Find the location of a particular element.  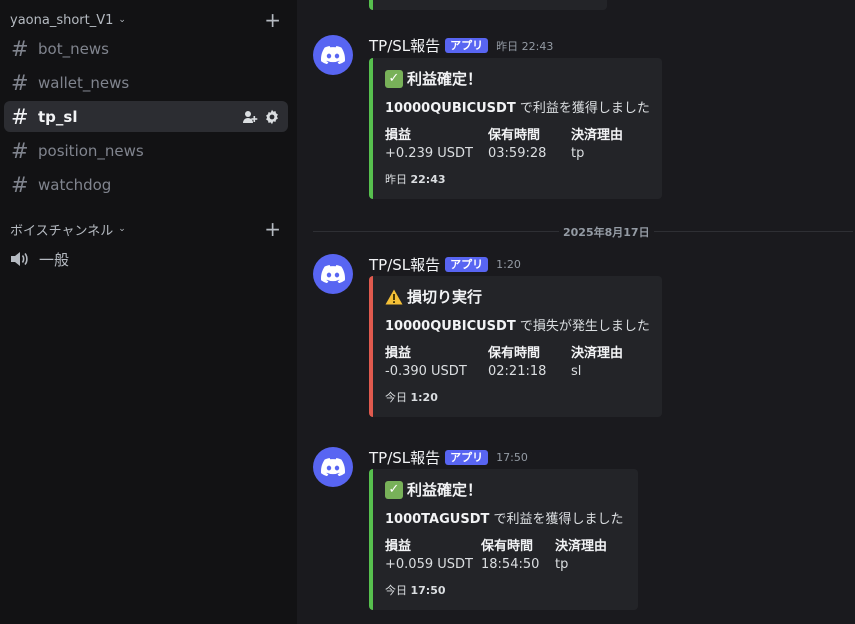

embed-fields: 損益 +0.059 USDT 保有時間 18:54:50 決済理由 tp is located at coordinates (503, 553).